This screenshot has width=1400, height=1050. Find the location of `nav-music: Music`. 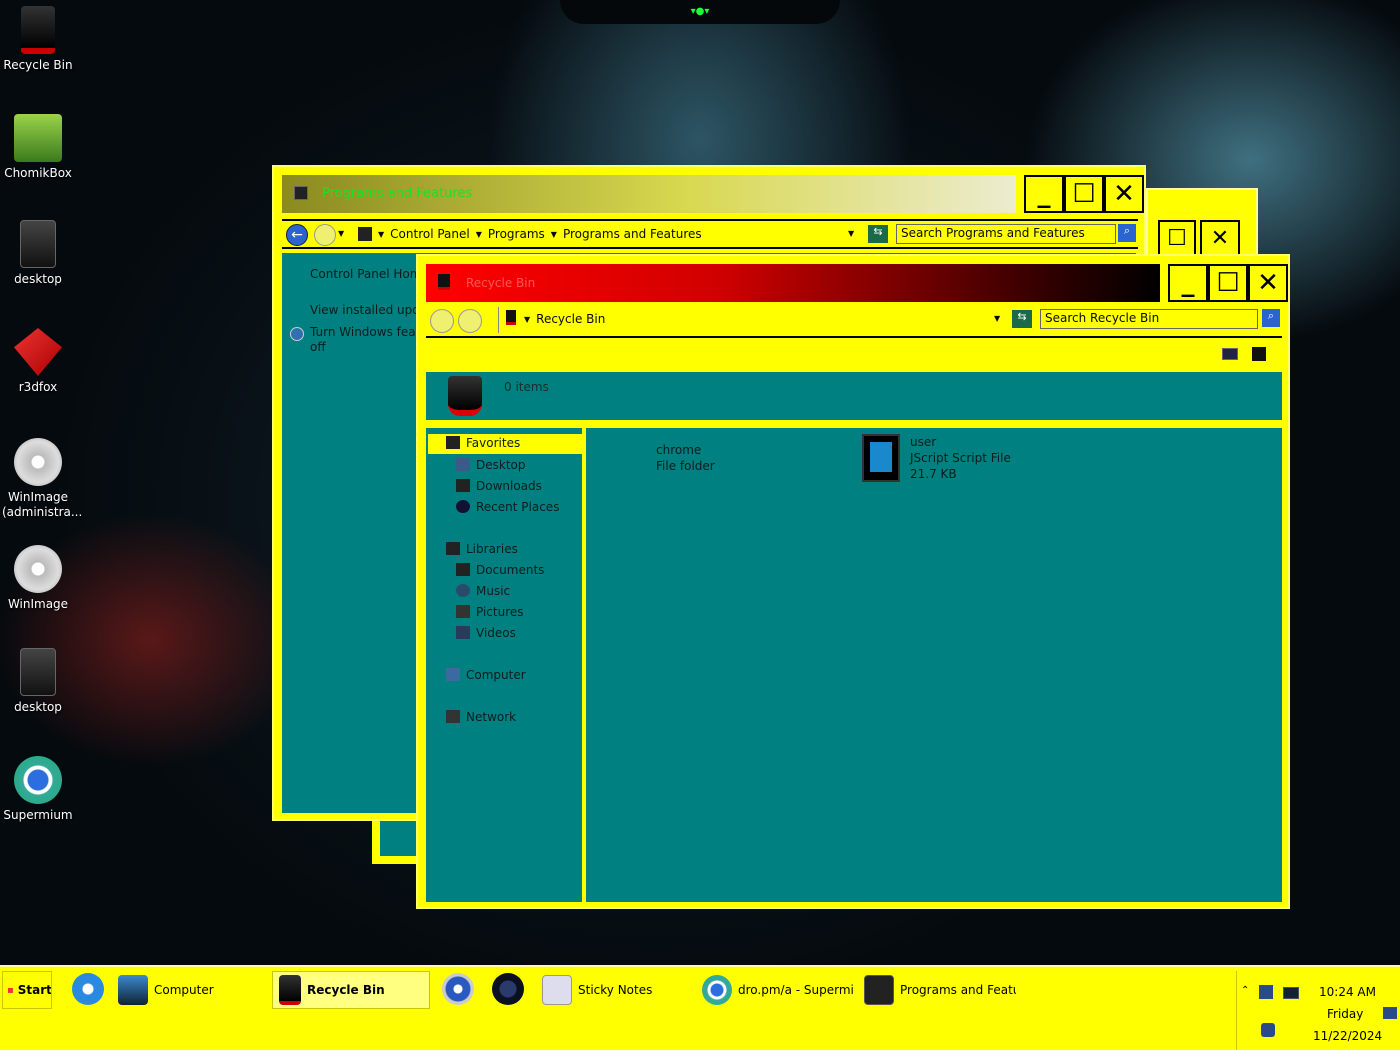

nav-music: Music is located at coordinates (483, 594).